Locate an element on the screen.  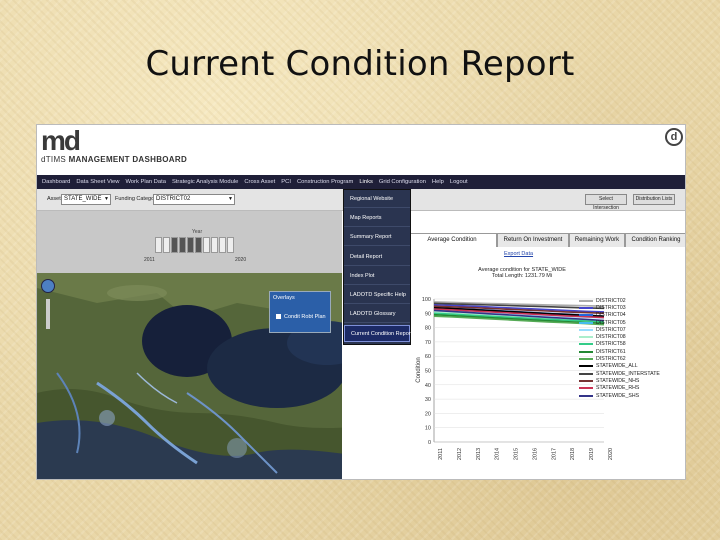
dropdown-item-ladotd-glossary: LADOTD Glossary is located at coordinates (377, 315).